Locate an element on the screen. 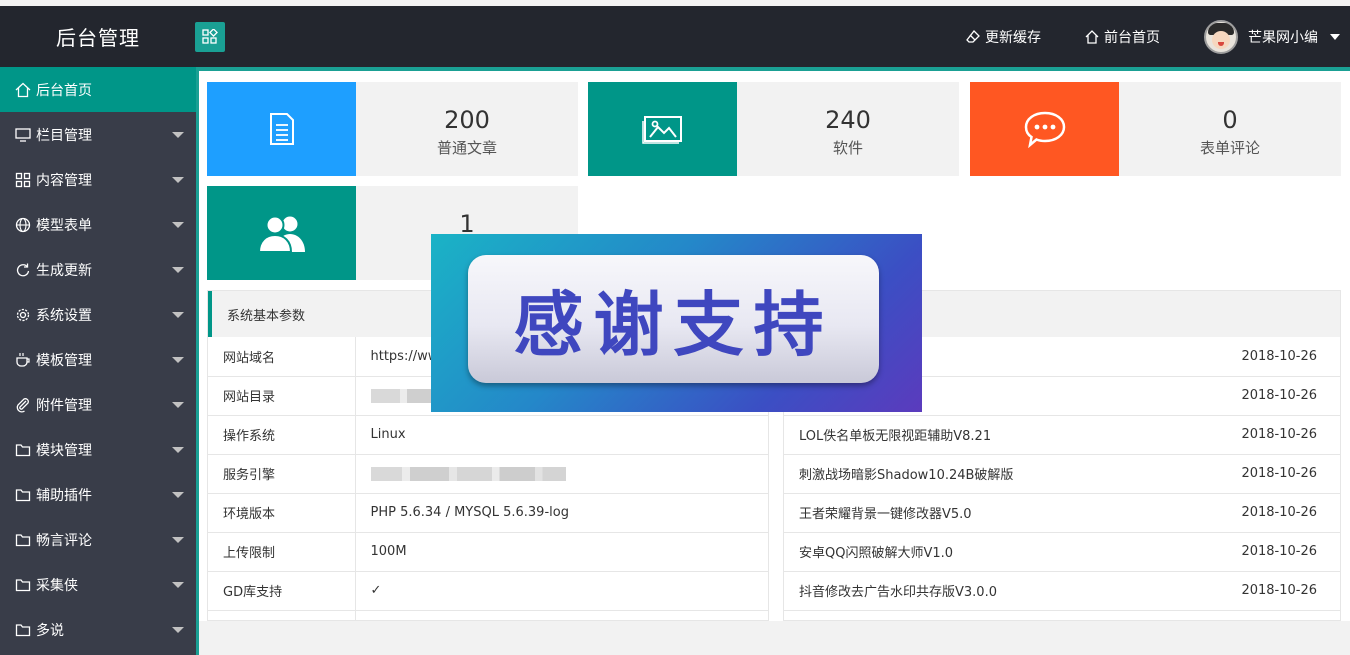 Image resolution: width=1350 pixels, height=655 pixels. software-title: LOL佚名单板无限视距辅助V8.21 is located at coordinates (997, 435).